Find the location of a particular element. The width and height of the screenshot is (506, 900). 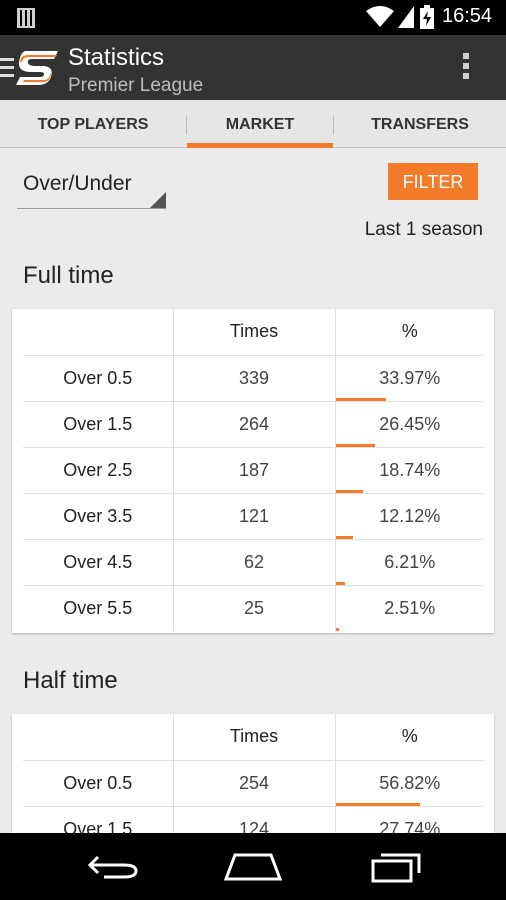

tab-market: MARKET is located at coordinates (260, 124).